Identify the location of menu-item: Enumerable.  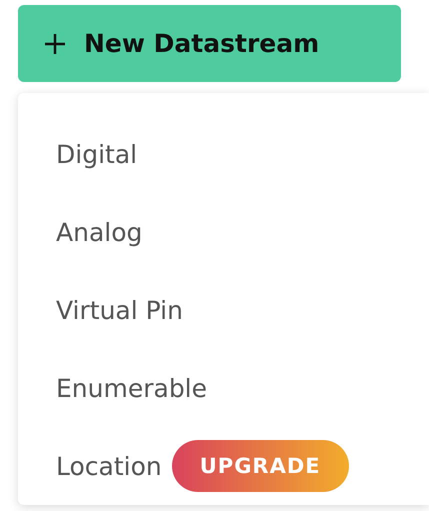
(132, 388).